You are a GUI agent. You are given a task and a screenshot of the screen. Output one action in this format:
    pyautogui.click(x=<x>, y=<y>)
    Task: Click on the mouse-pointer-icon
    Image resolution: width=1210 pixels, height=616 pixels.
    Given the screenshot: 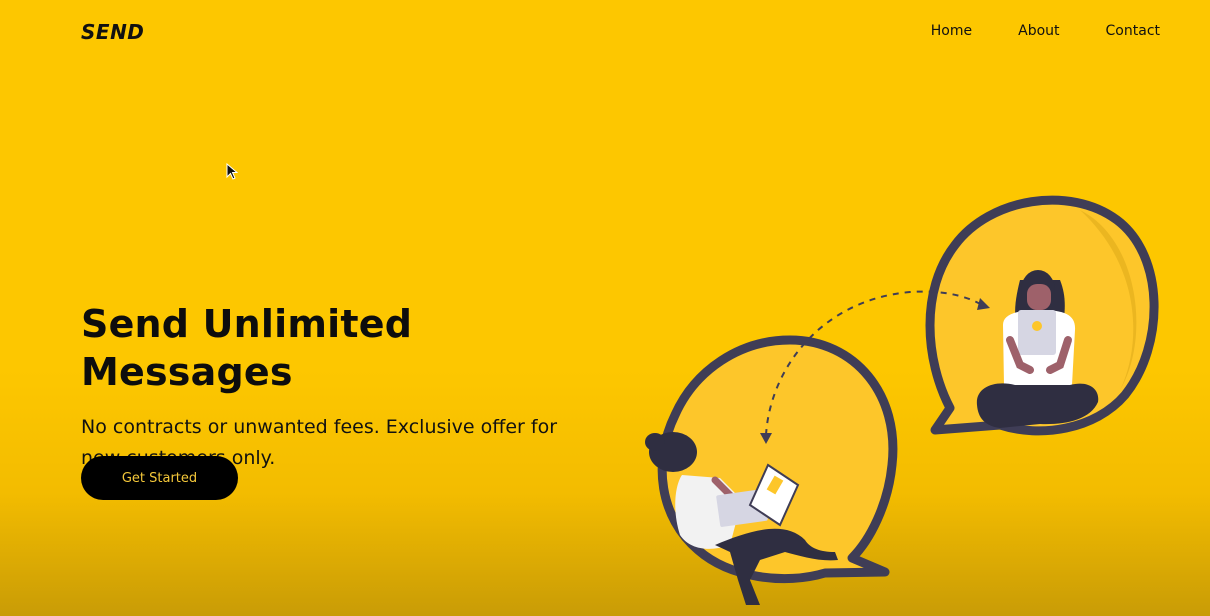 What is the action you would take?
    pyautogui.click(x=232, y=171)
    